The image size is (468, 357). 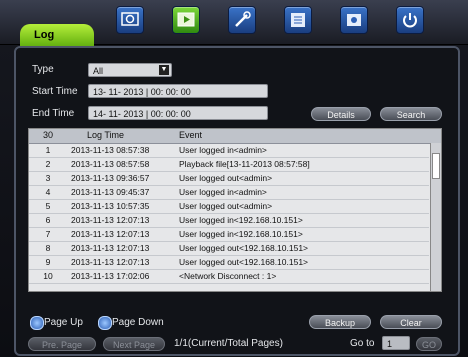 I want to click on details-button: Details, so click(x=341, y=114).